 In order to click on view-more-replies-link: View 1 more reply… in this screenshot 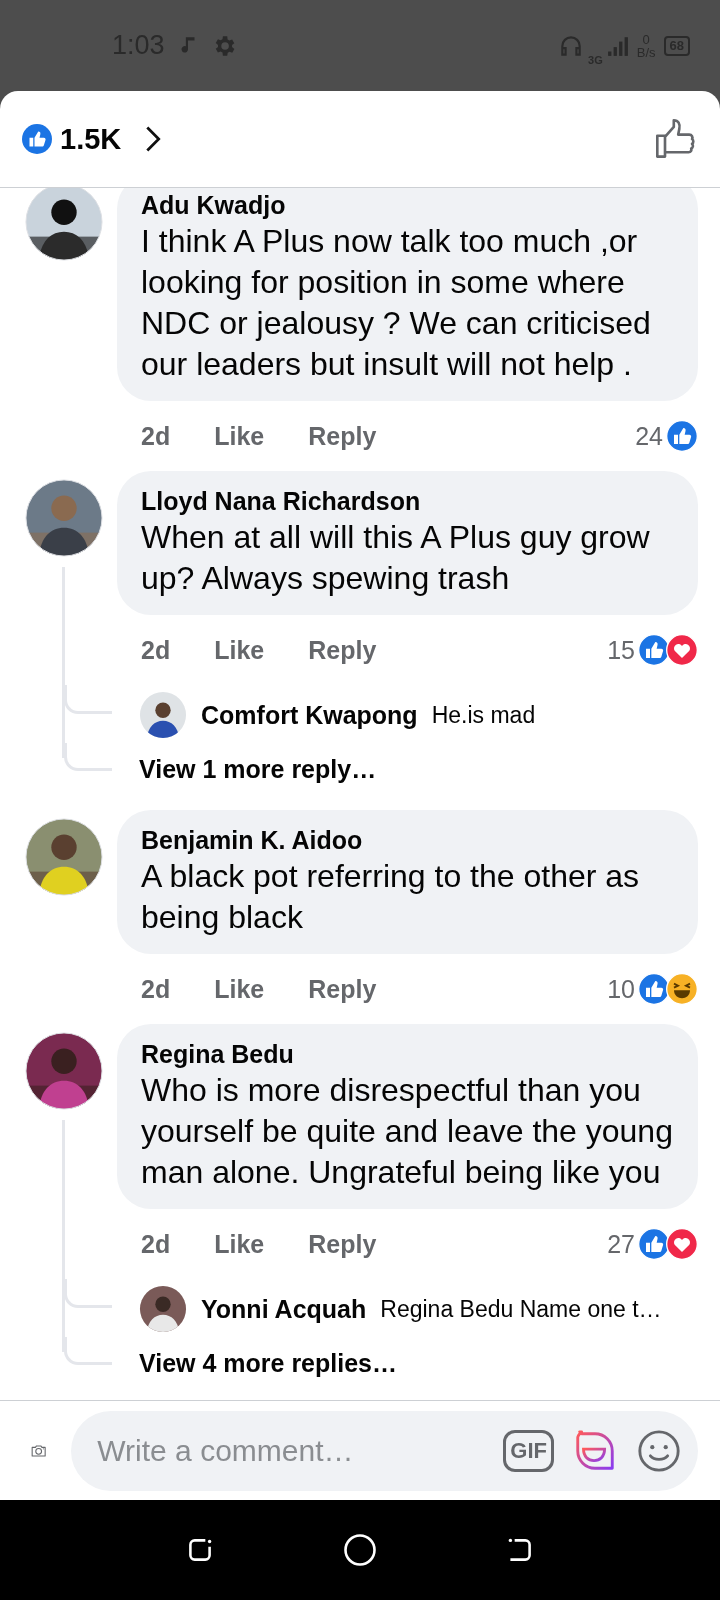, I will do `click(247, 776)`.